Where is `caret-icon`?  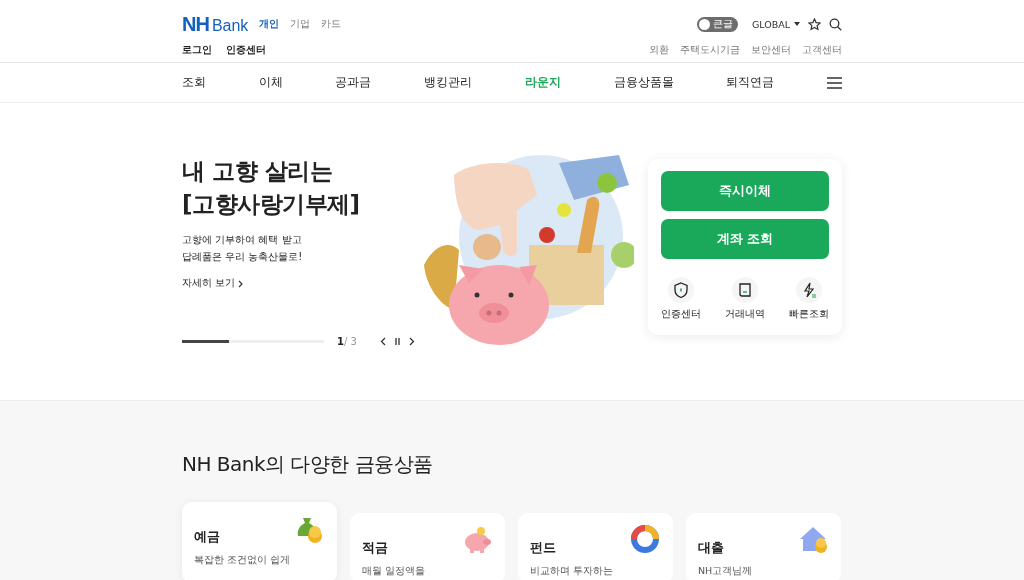 caret-icon is located at coordinates (797, 24).